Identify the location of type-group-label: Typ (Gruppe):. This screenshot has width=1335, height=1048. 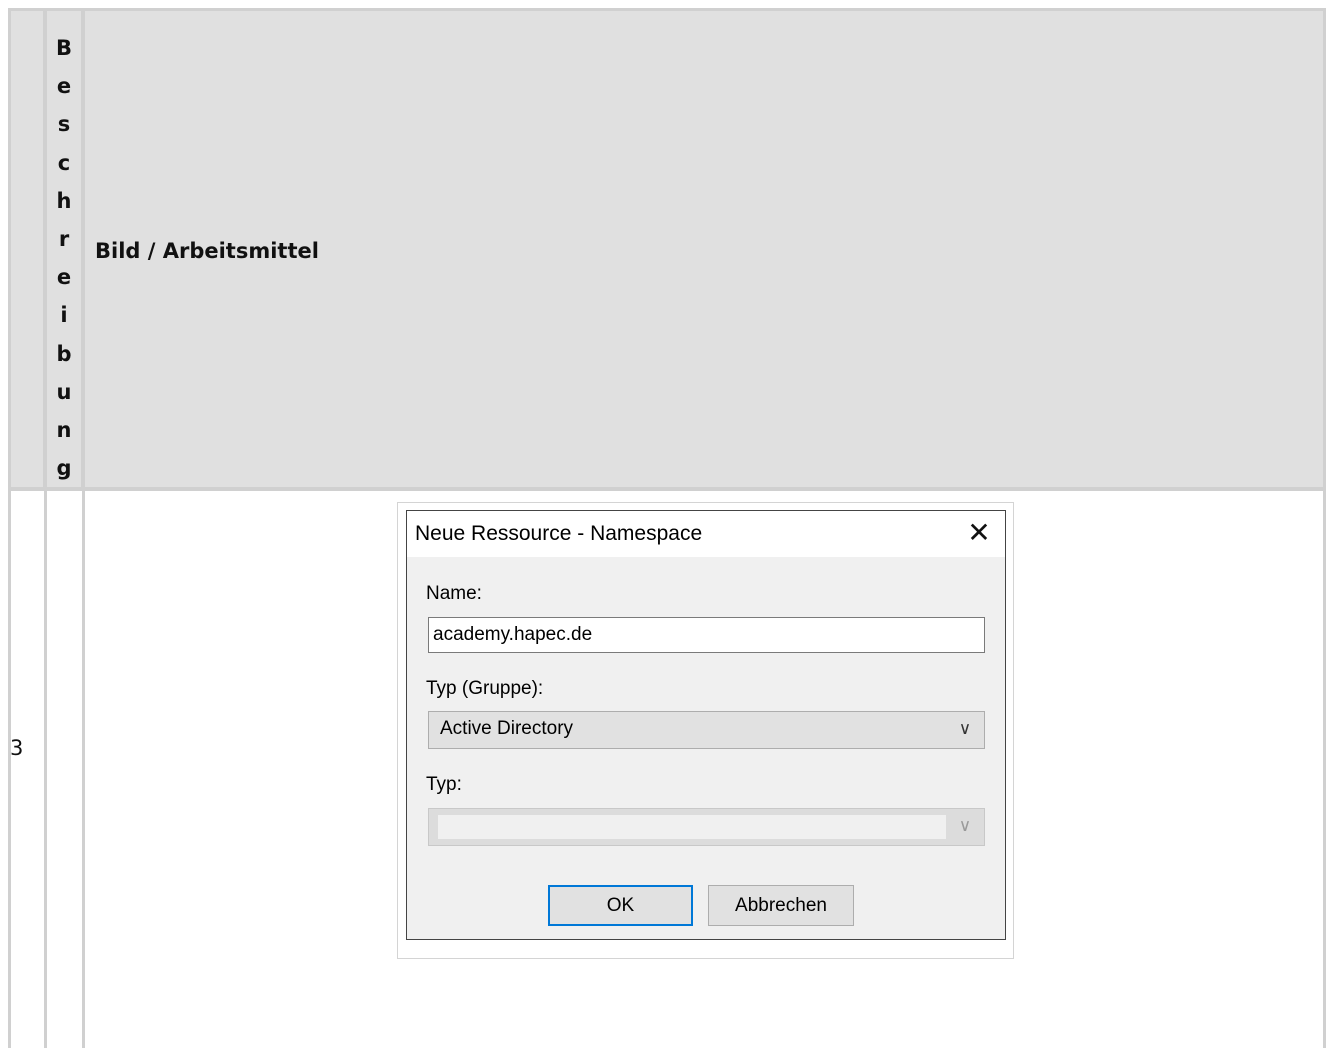
(485, 688).